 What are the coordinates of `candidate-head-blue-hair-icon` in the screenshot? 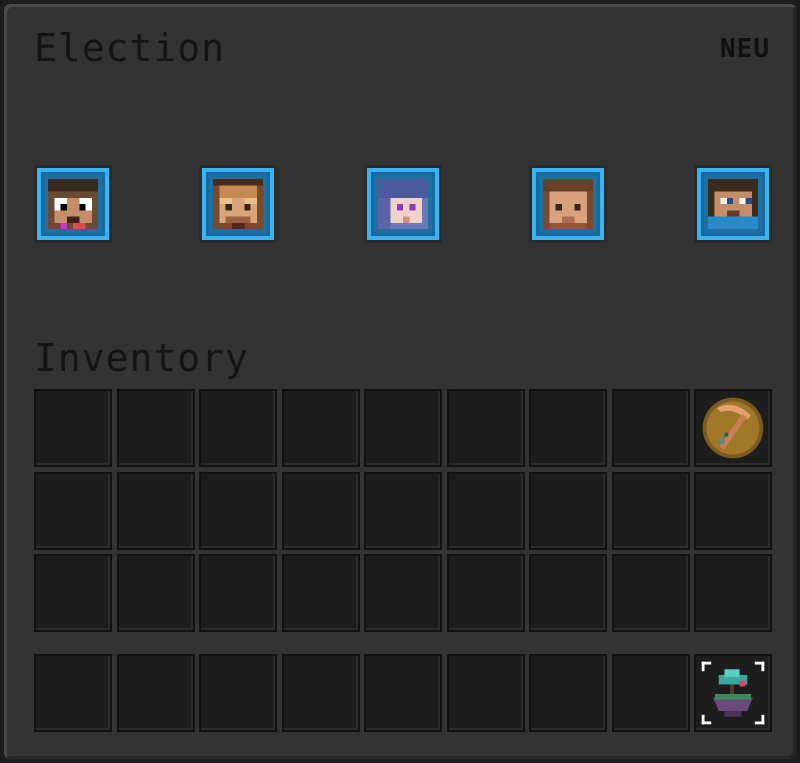 It's located at (403, 204).